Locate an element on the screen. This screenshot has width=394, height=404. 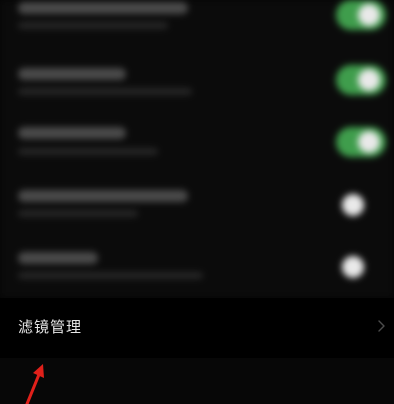
chevron-right-icon is located at coordinates (381, 326).